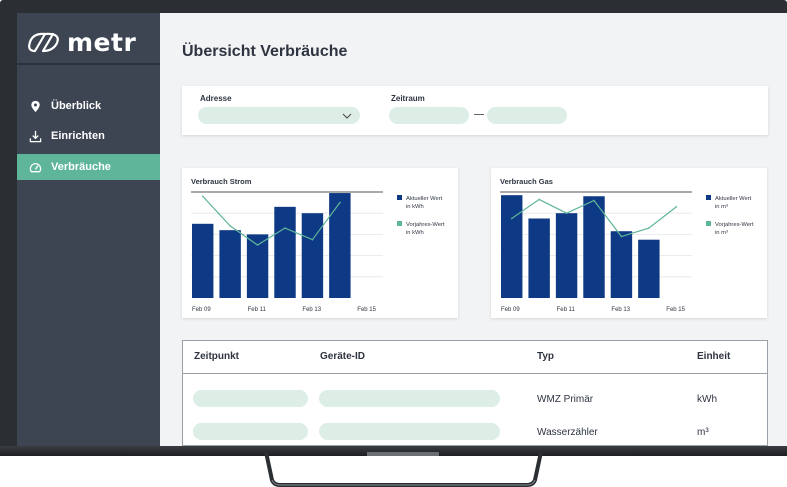 This screenshot has height=487, width=787. I want to click on table-header-row: Zeitpunkt Geräte-ID Typ Einheit, so click(475, 357).